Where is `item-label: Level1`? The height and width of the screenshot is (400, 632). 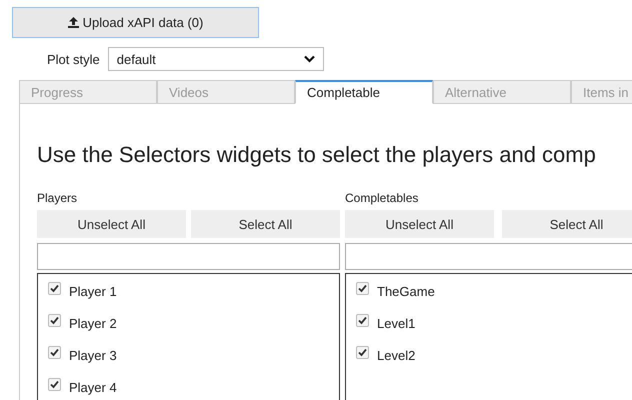
item-label: Level1 is located at coordinates (396, 323).